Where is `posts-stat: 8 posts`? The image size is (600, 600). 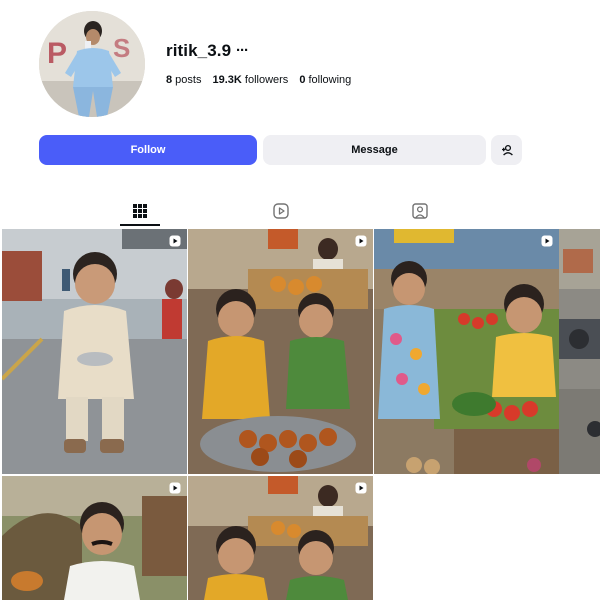 posts-stat: 8 posts is located at coordinates (183, 80).